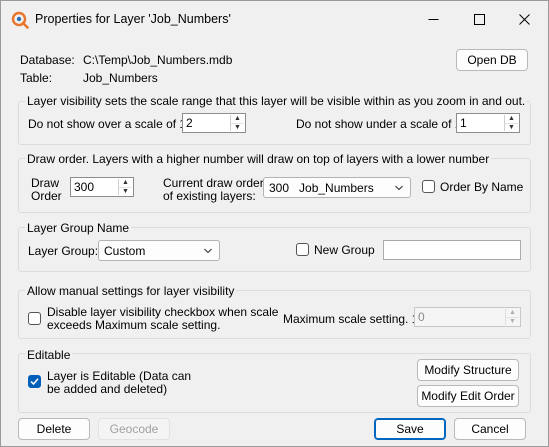 This screenshot has height=447, width=549. I want to click on max-scale-value: 0, so click(421, 317).